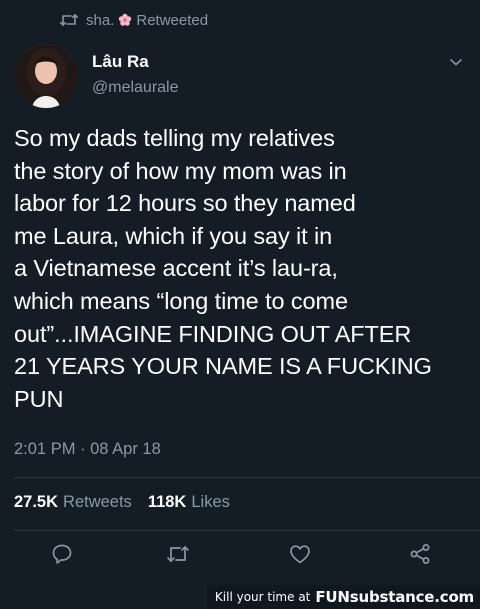  What do you see at coordinates (134, 20) in the screenshot?
I see `retweet-banner: sha. Retweeted` at bounding box center [134, 20].